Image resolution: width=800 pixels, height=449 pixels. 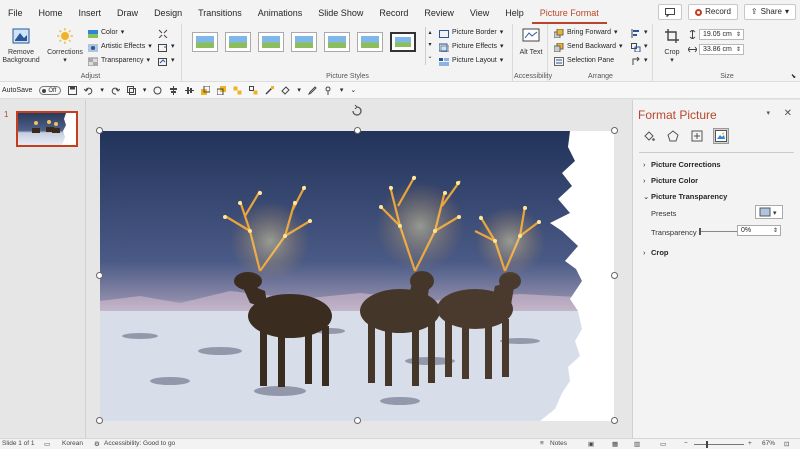 What do you see at coordinates (166, 47) in the screenshot?
I see `change-picture-button: ▾` at bounding box center [166, 47].